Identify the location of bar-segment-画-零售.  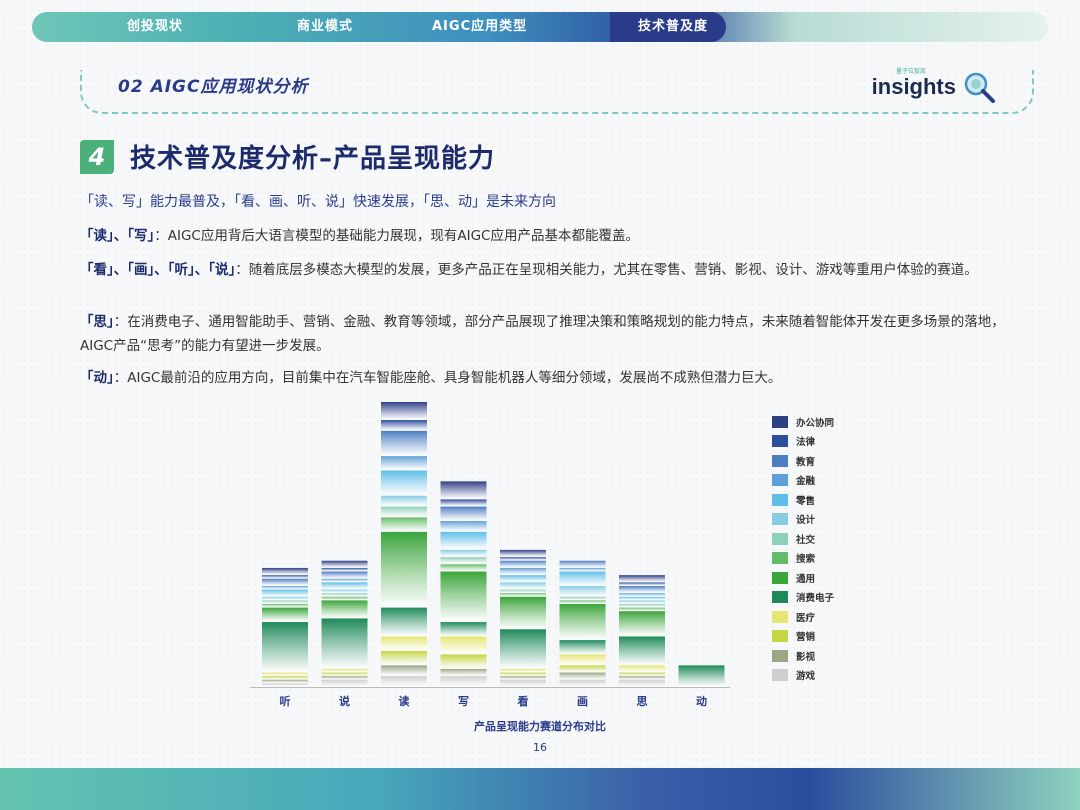
(582, 578).